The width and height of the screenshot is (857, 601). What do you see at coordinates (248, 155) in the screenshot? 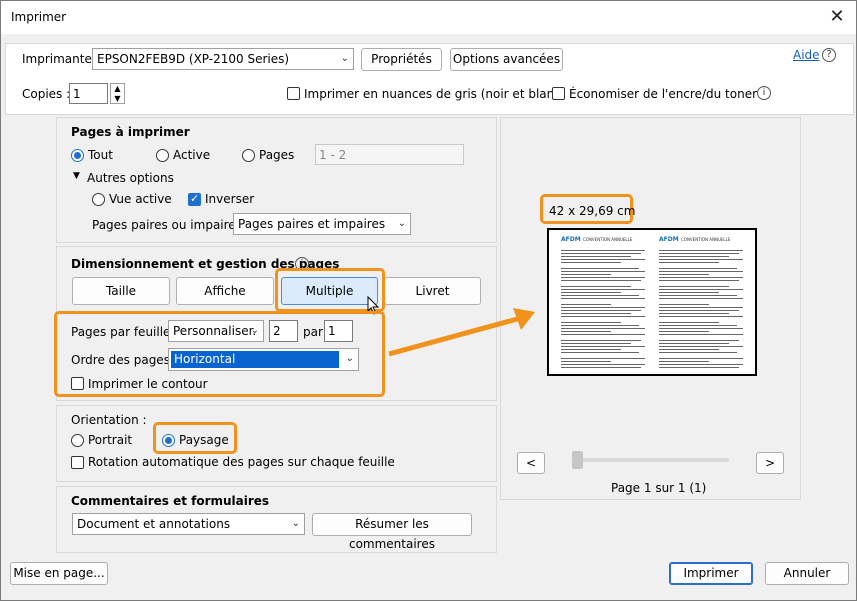
I see `pages-range-radio` at bounding box center [248, 155].